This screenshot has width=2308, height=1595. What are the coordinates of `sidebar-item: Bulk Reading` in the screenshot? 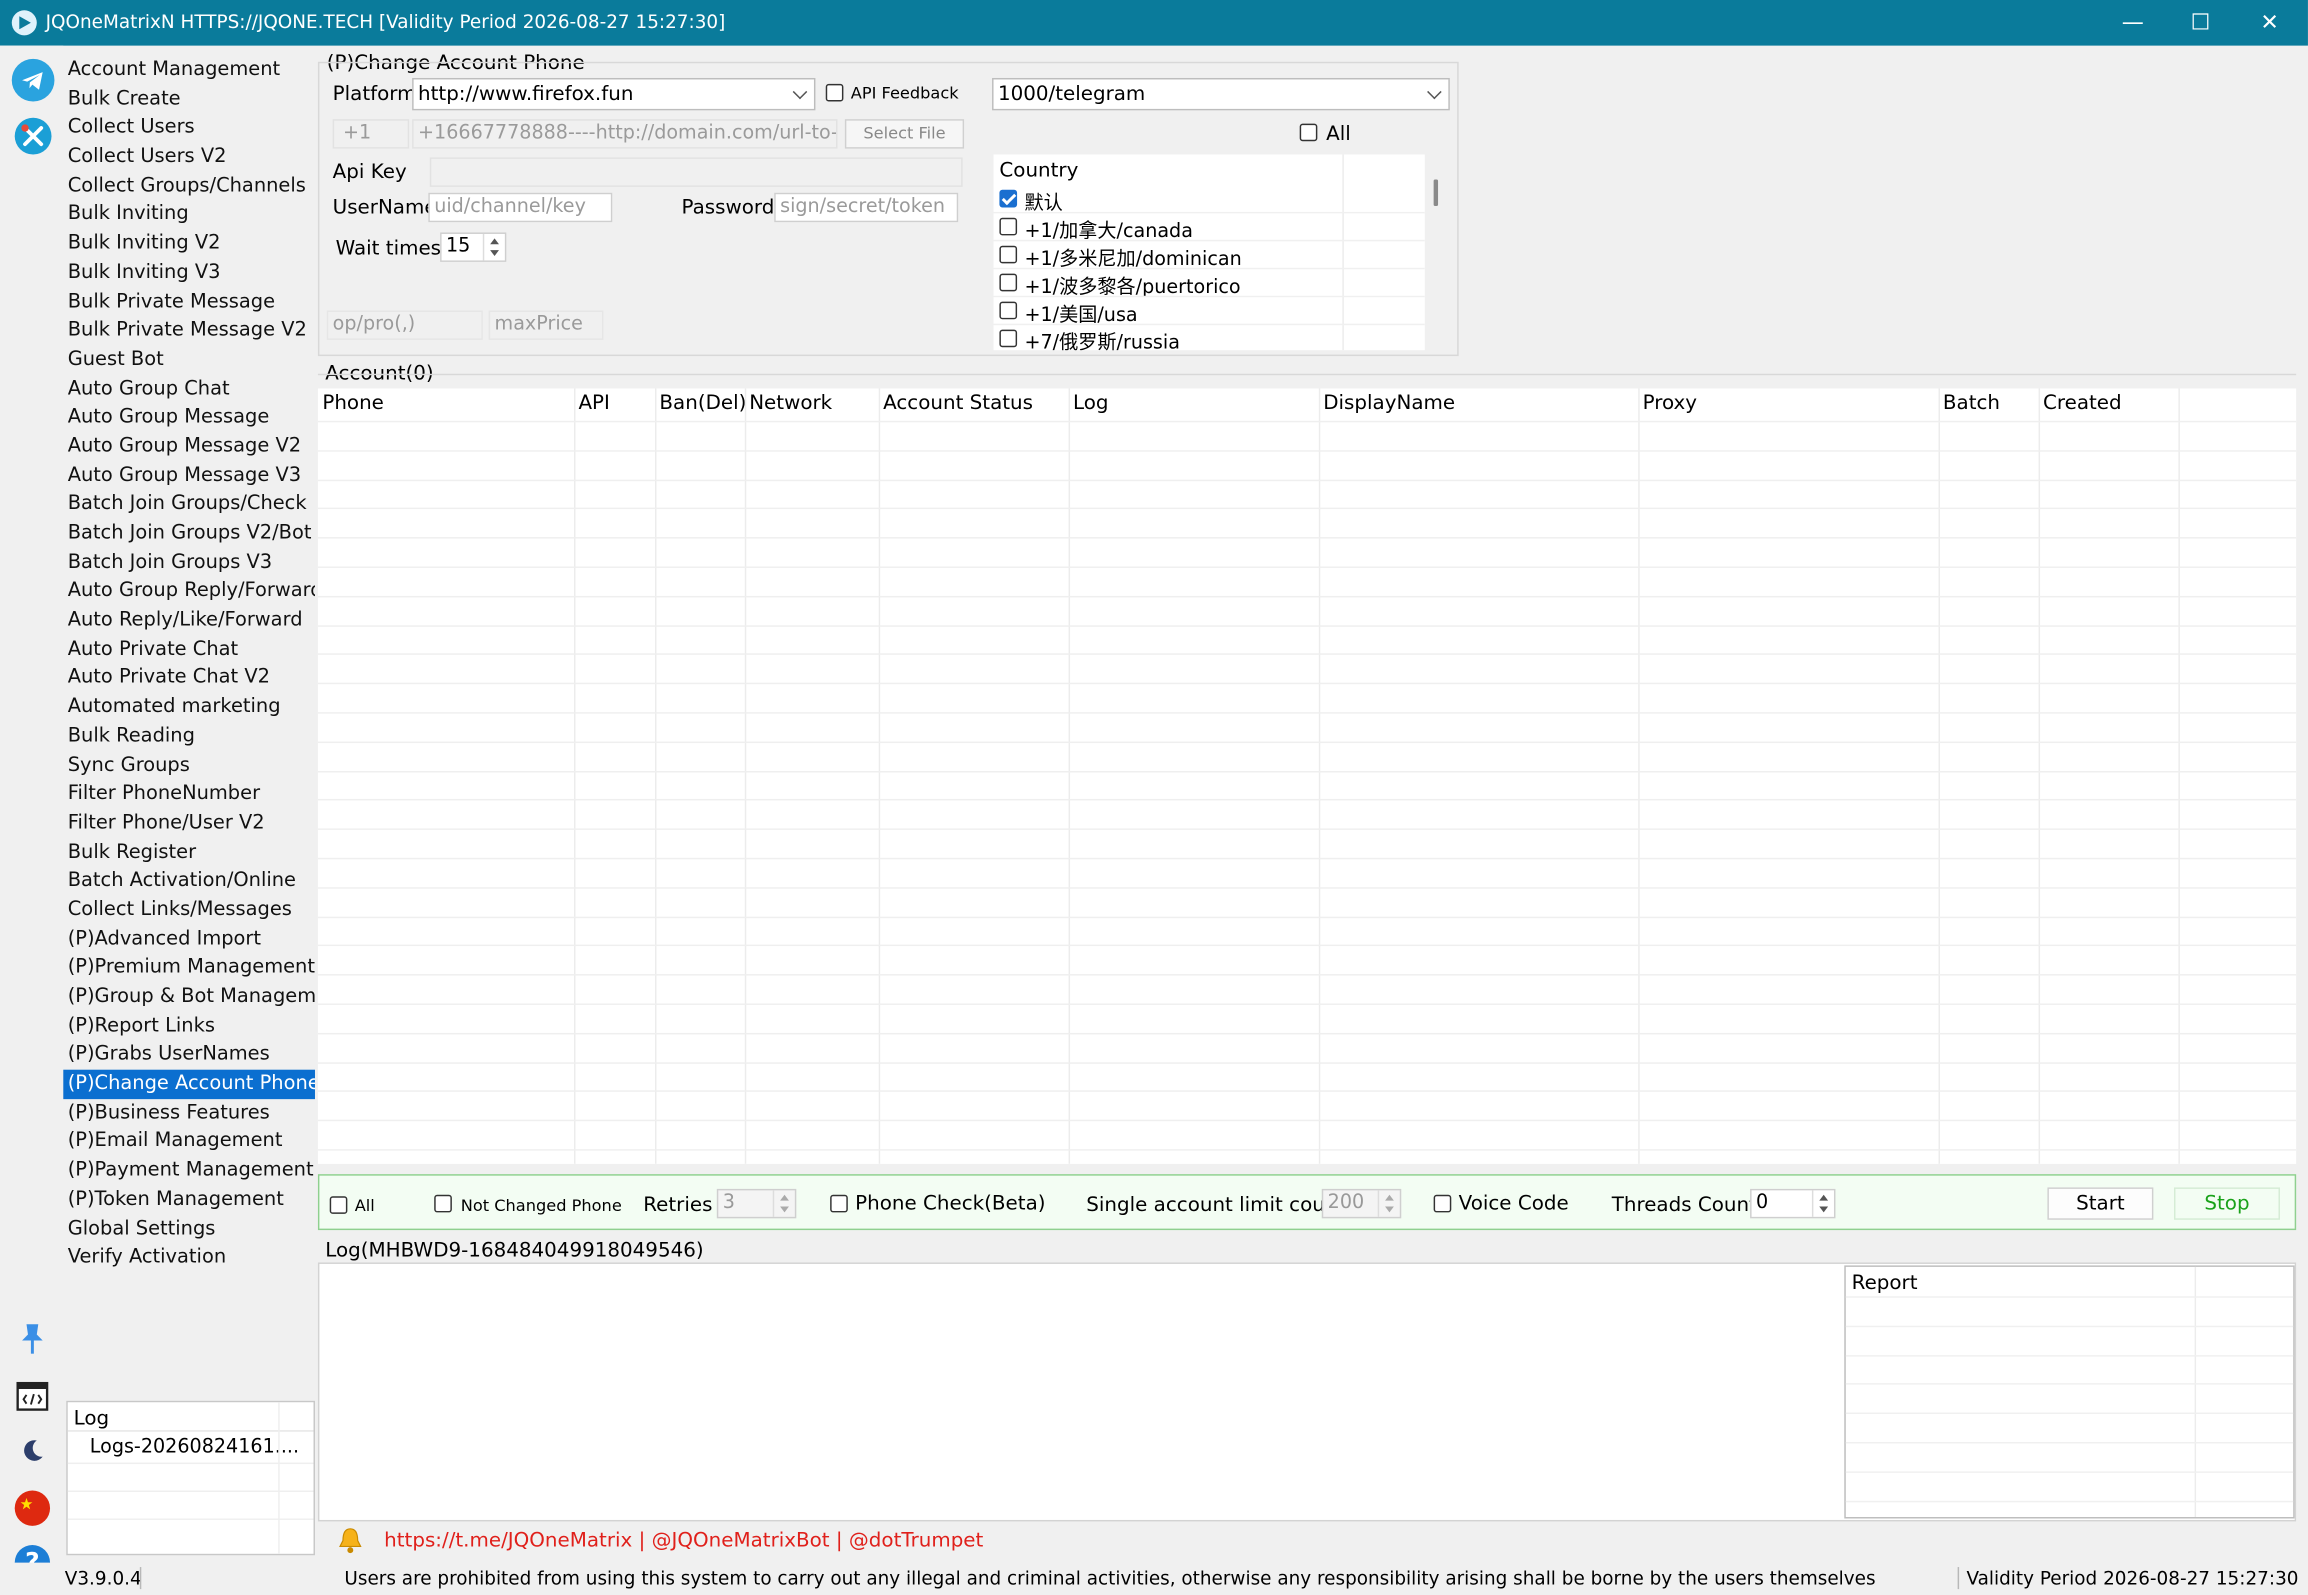 It's located at (189, 736).